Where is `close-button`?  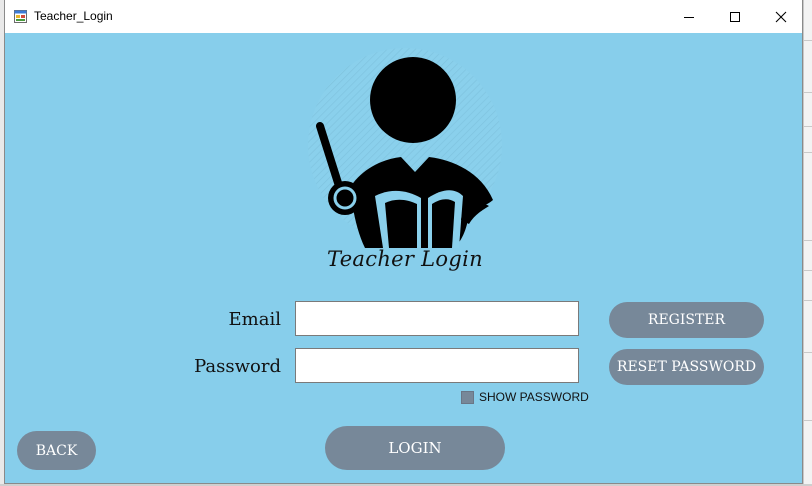
close-button is located at coordinates (781, 16).